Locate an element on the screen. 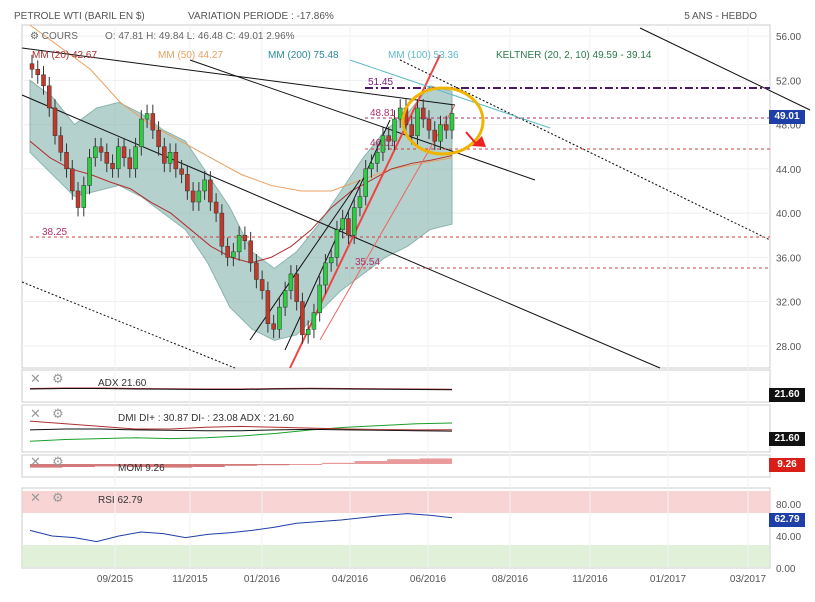 This screenshot has height=602, width=815. period-selector: 5 ANS - HEBDO is located at coordinates (720, 16).